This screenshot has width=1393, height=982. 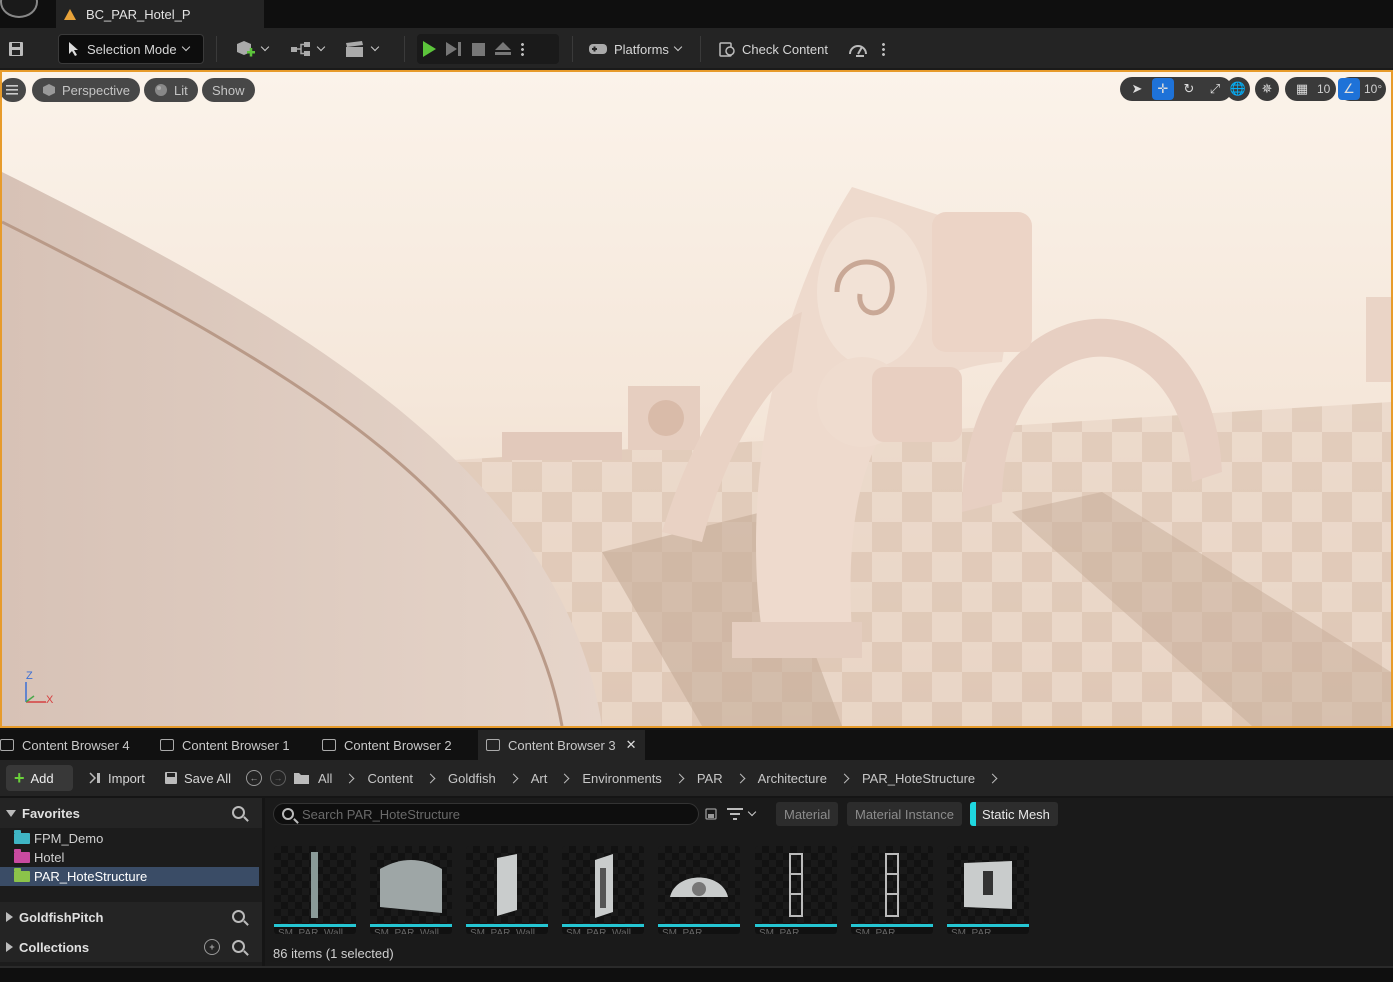 I want to click on breadcrumb-environments: Environments, so click(x=621, y=778).